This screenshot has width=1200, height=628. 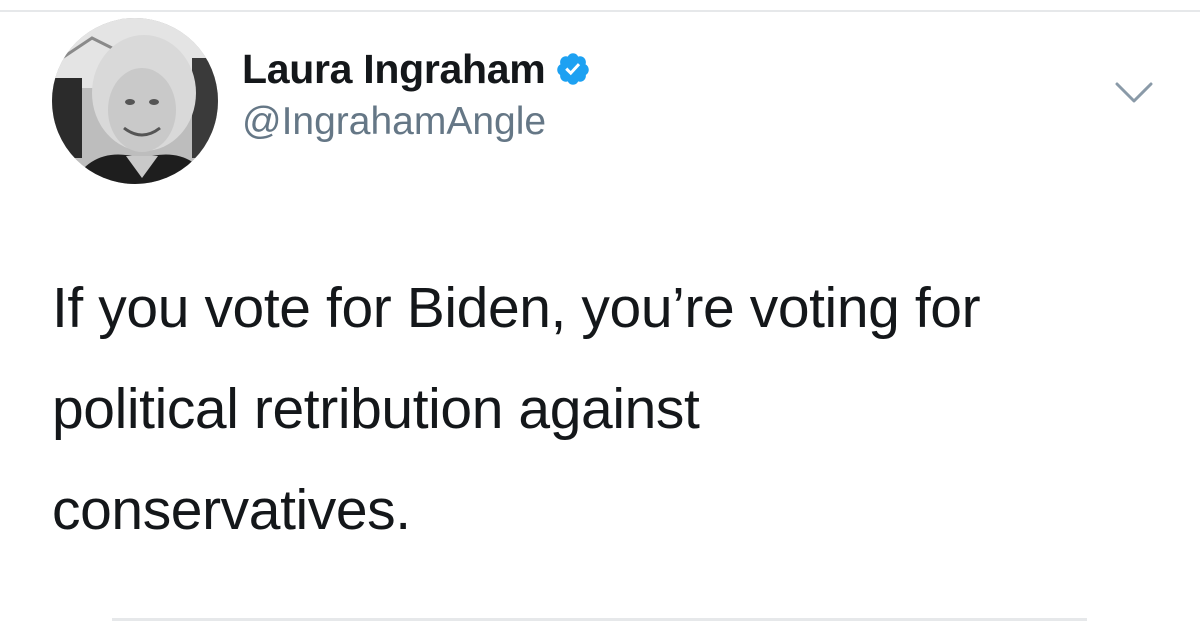 What do you see at coordinates (394, 69) in the screenshot?
I see `display-name: Laura Ingraham` at bounding box center [394, 69].